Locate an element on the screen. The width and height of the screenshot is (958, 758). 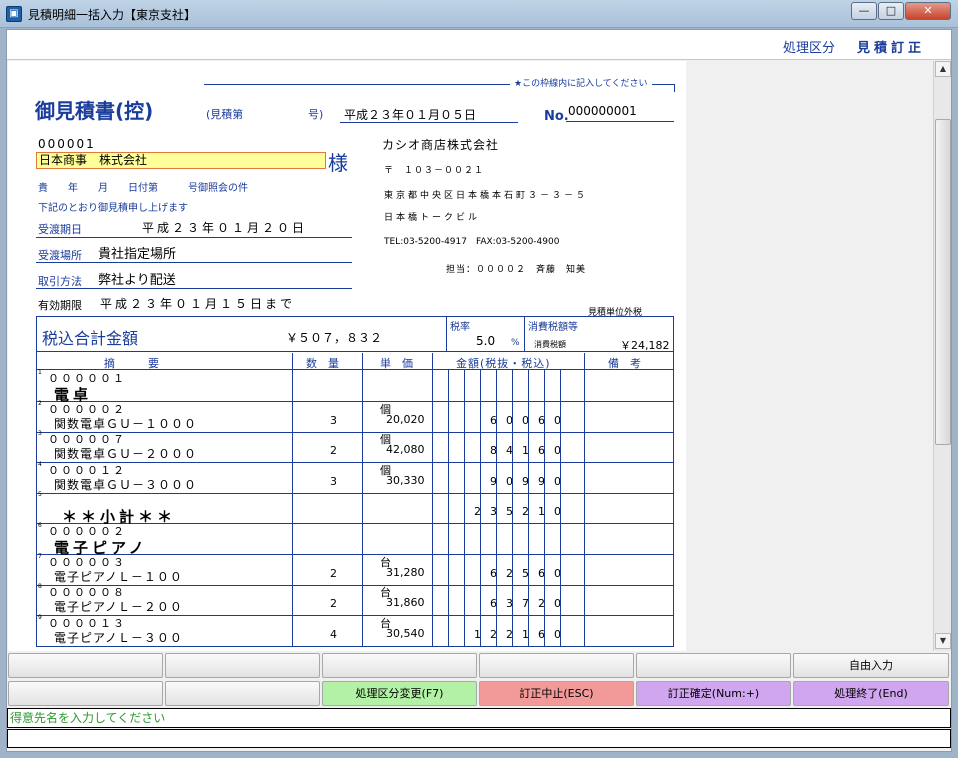
doc-title: 御見積書(控) is located at coordinates (94, 111).